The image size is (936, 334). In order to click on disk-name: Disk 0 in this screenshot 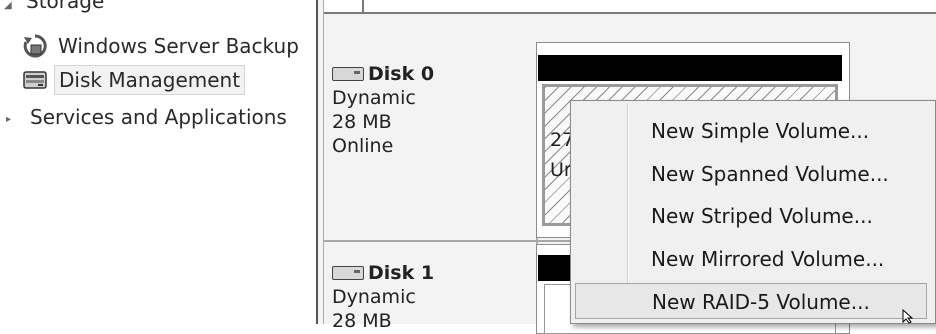, I will do `click(401, 74)`.